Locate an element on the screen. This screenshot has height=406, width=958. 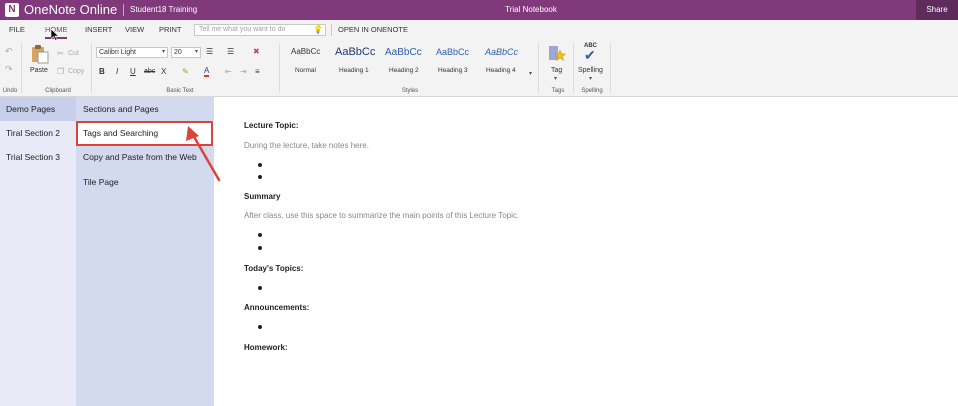
style-heading-1-sample: AaBbCc is located at coordinates (355, 52).